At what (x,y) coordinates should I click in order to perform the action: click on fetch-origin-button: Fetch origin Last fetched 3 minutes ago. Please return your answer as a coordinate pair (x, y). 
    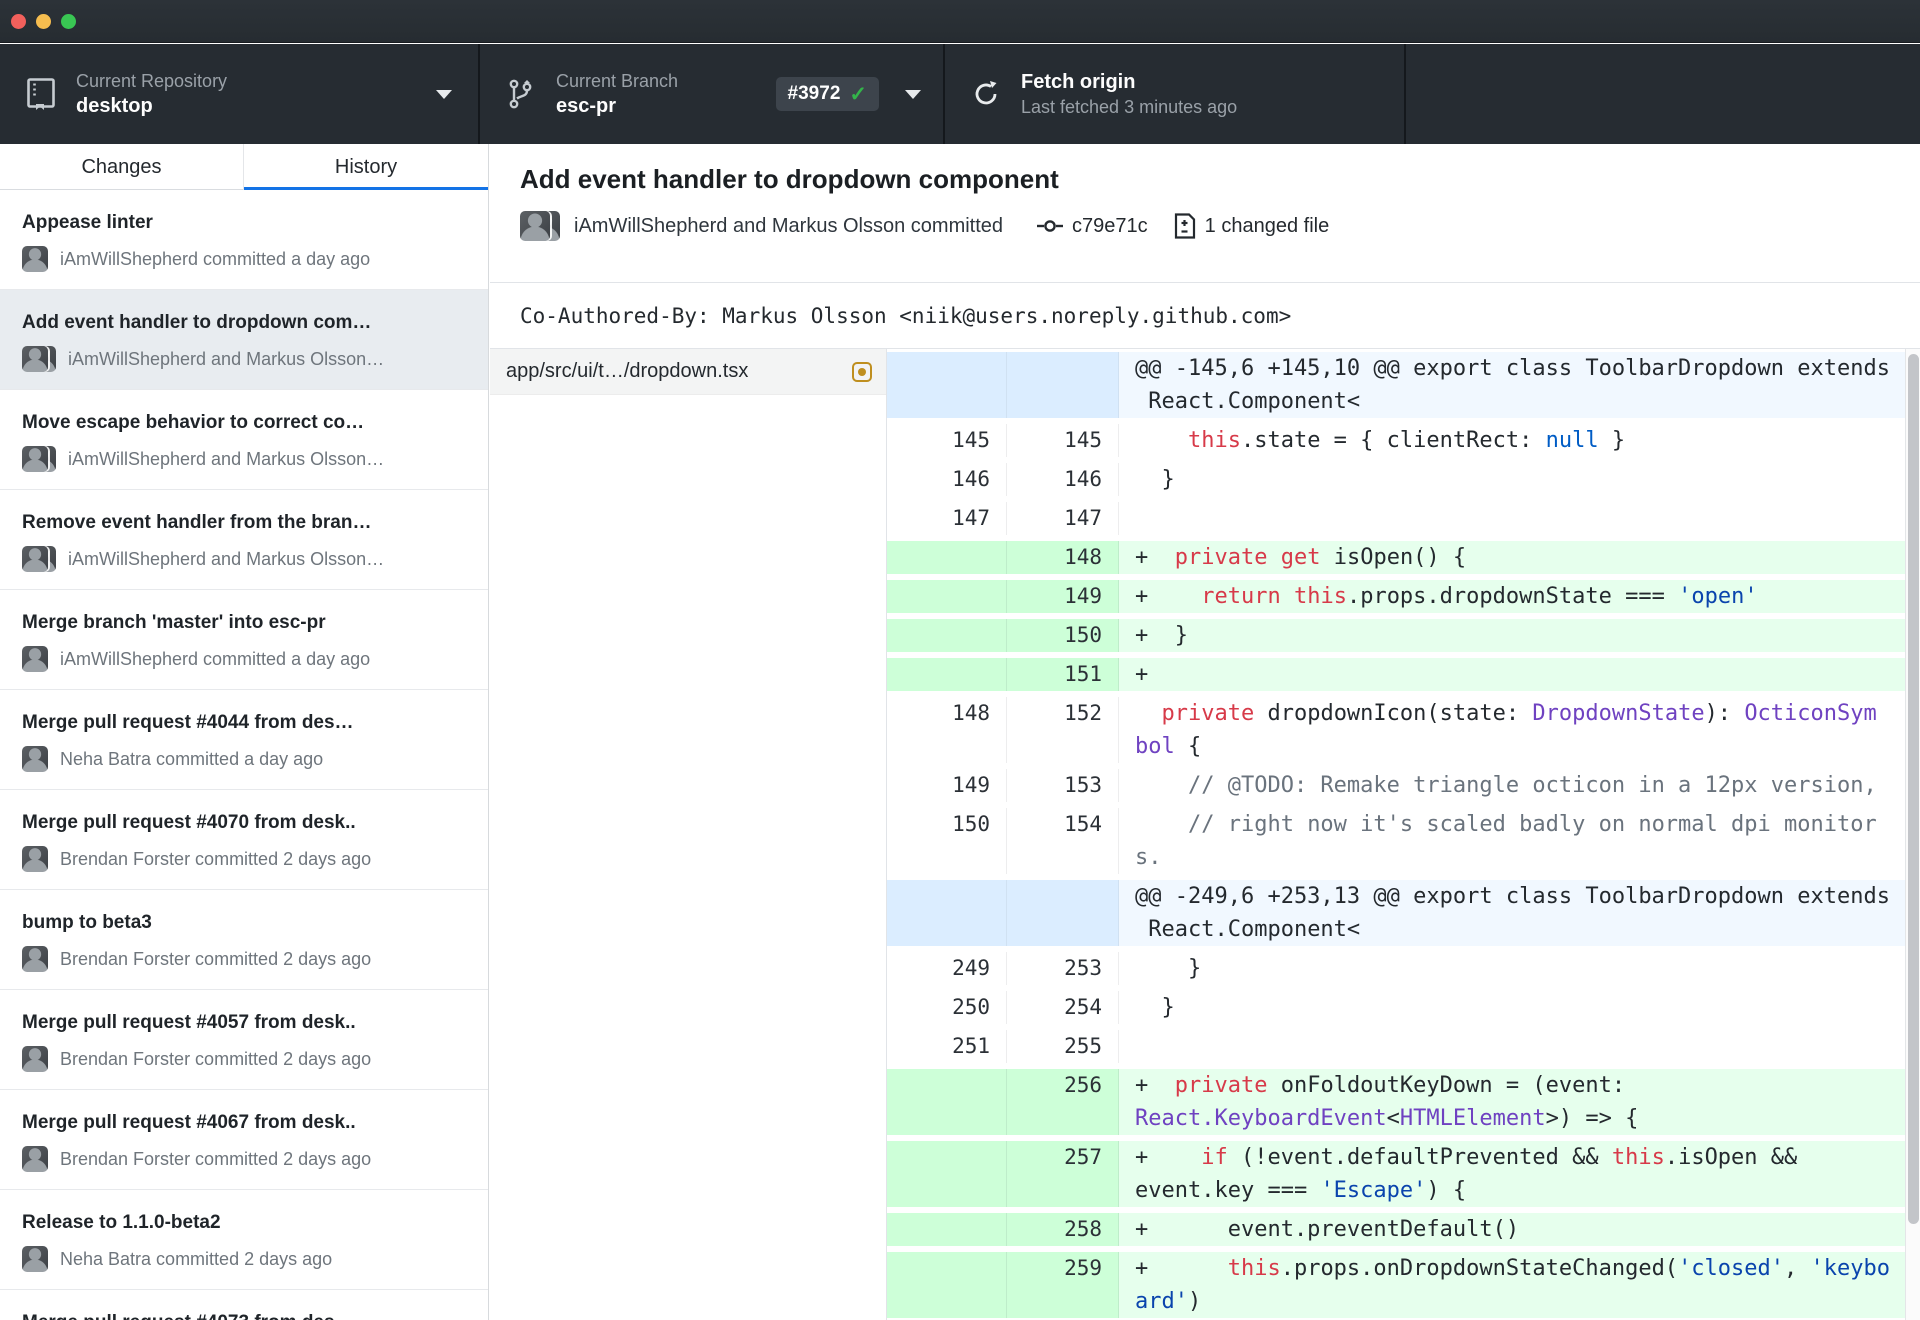
    Looking at the image, I should click on (1175, 94).